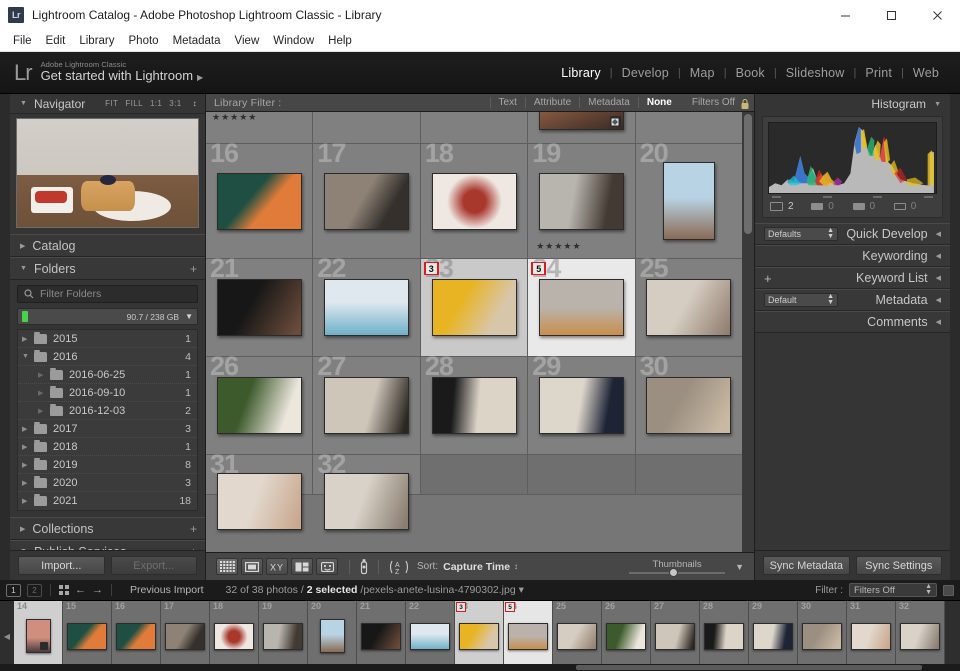 The width and height of the screenshot is (960, 671). What do you see at coordinates (790, 206) in the screenshot?
I see `crop-stat: 2` at bounding box center [790, 206].